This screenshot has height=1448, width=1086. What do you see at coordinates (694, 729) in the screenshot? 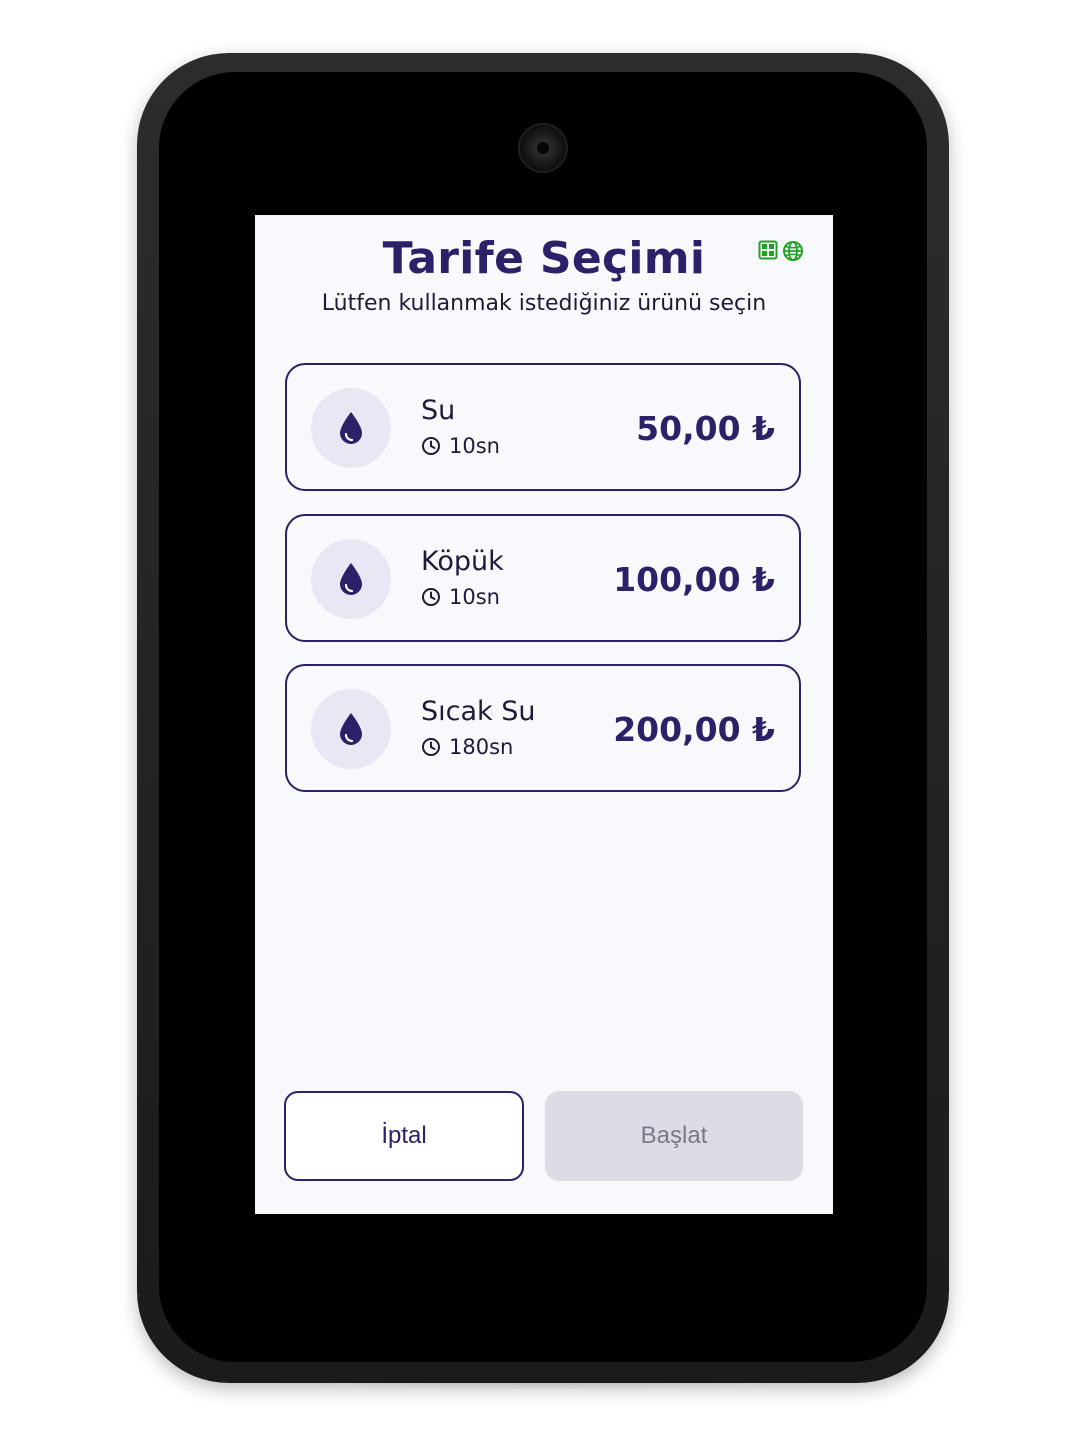
I see `product-price: 200,00 ₺` at bounding box center [694, 729].